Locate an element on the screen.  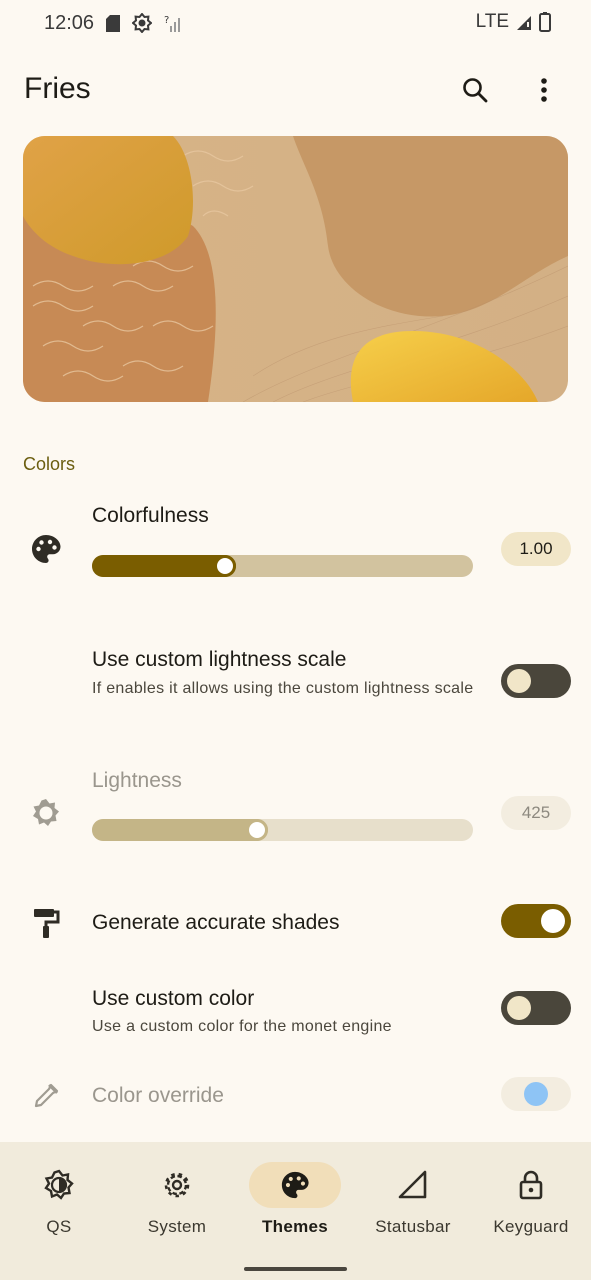
accurate-shades-label: Generate accurate shades is located at coordinates (216, 922).